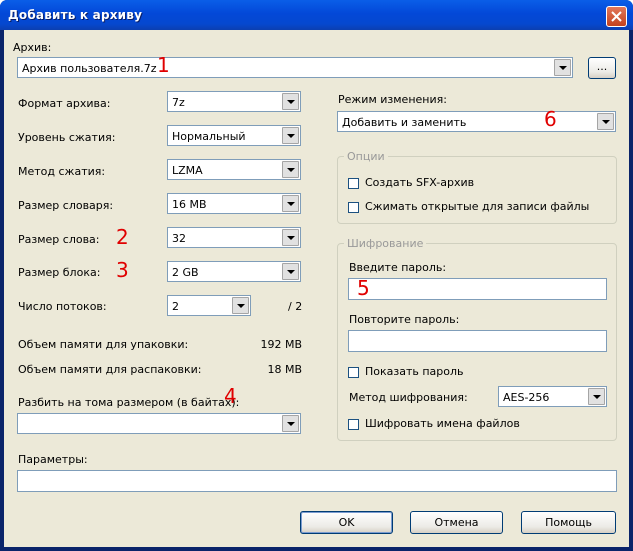 This screenshot has height=551, width=633. What do you see at coordinates (75, 15) in the screenshot?
I see `window-title: Добавить к архиву` at bounding box center [75, 15].